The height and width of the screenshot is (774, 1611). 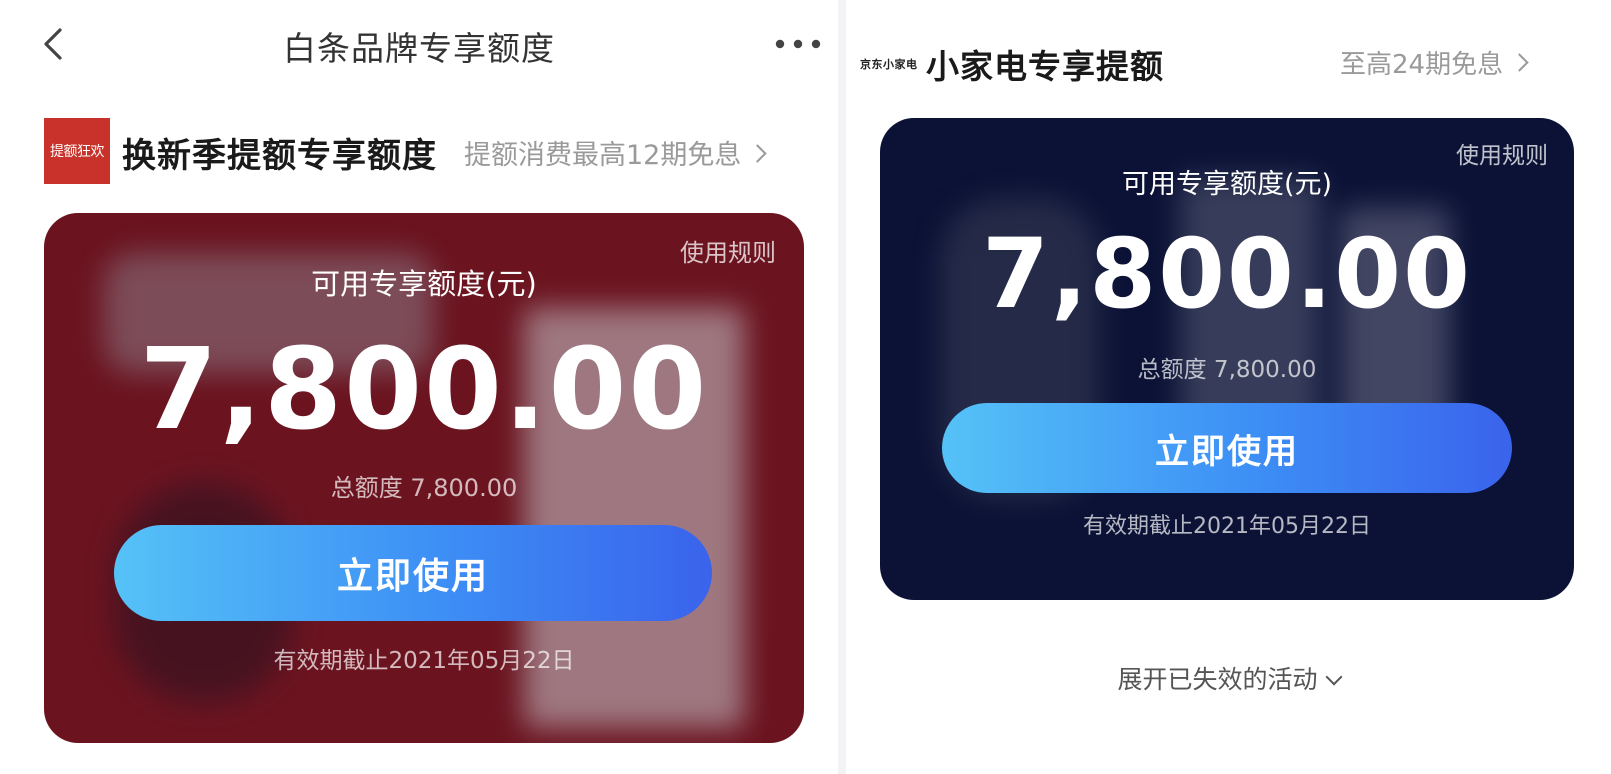 What do you see at coordinates (77, 151) in the screenshot?
I see `brand-logo-left: 提额狂欢` at bounding box center [77, 151].